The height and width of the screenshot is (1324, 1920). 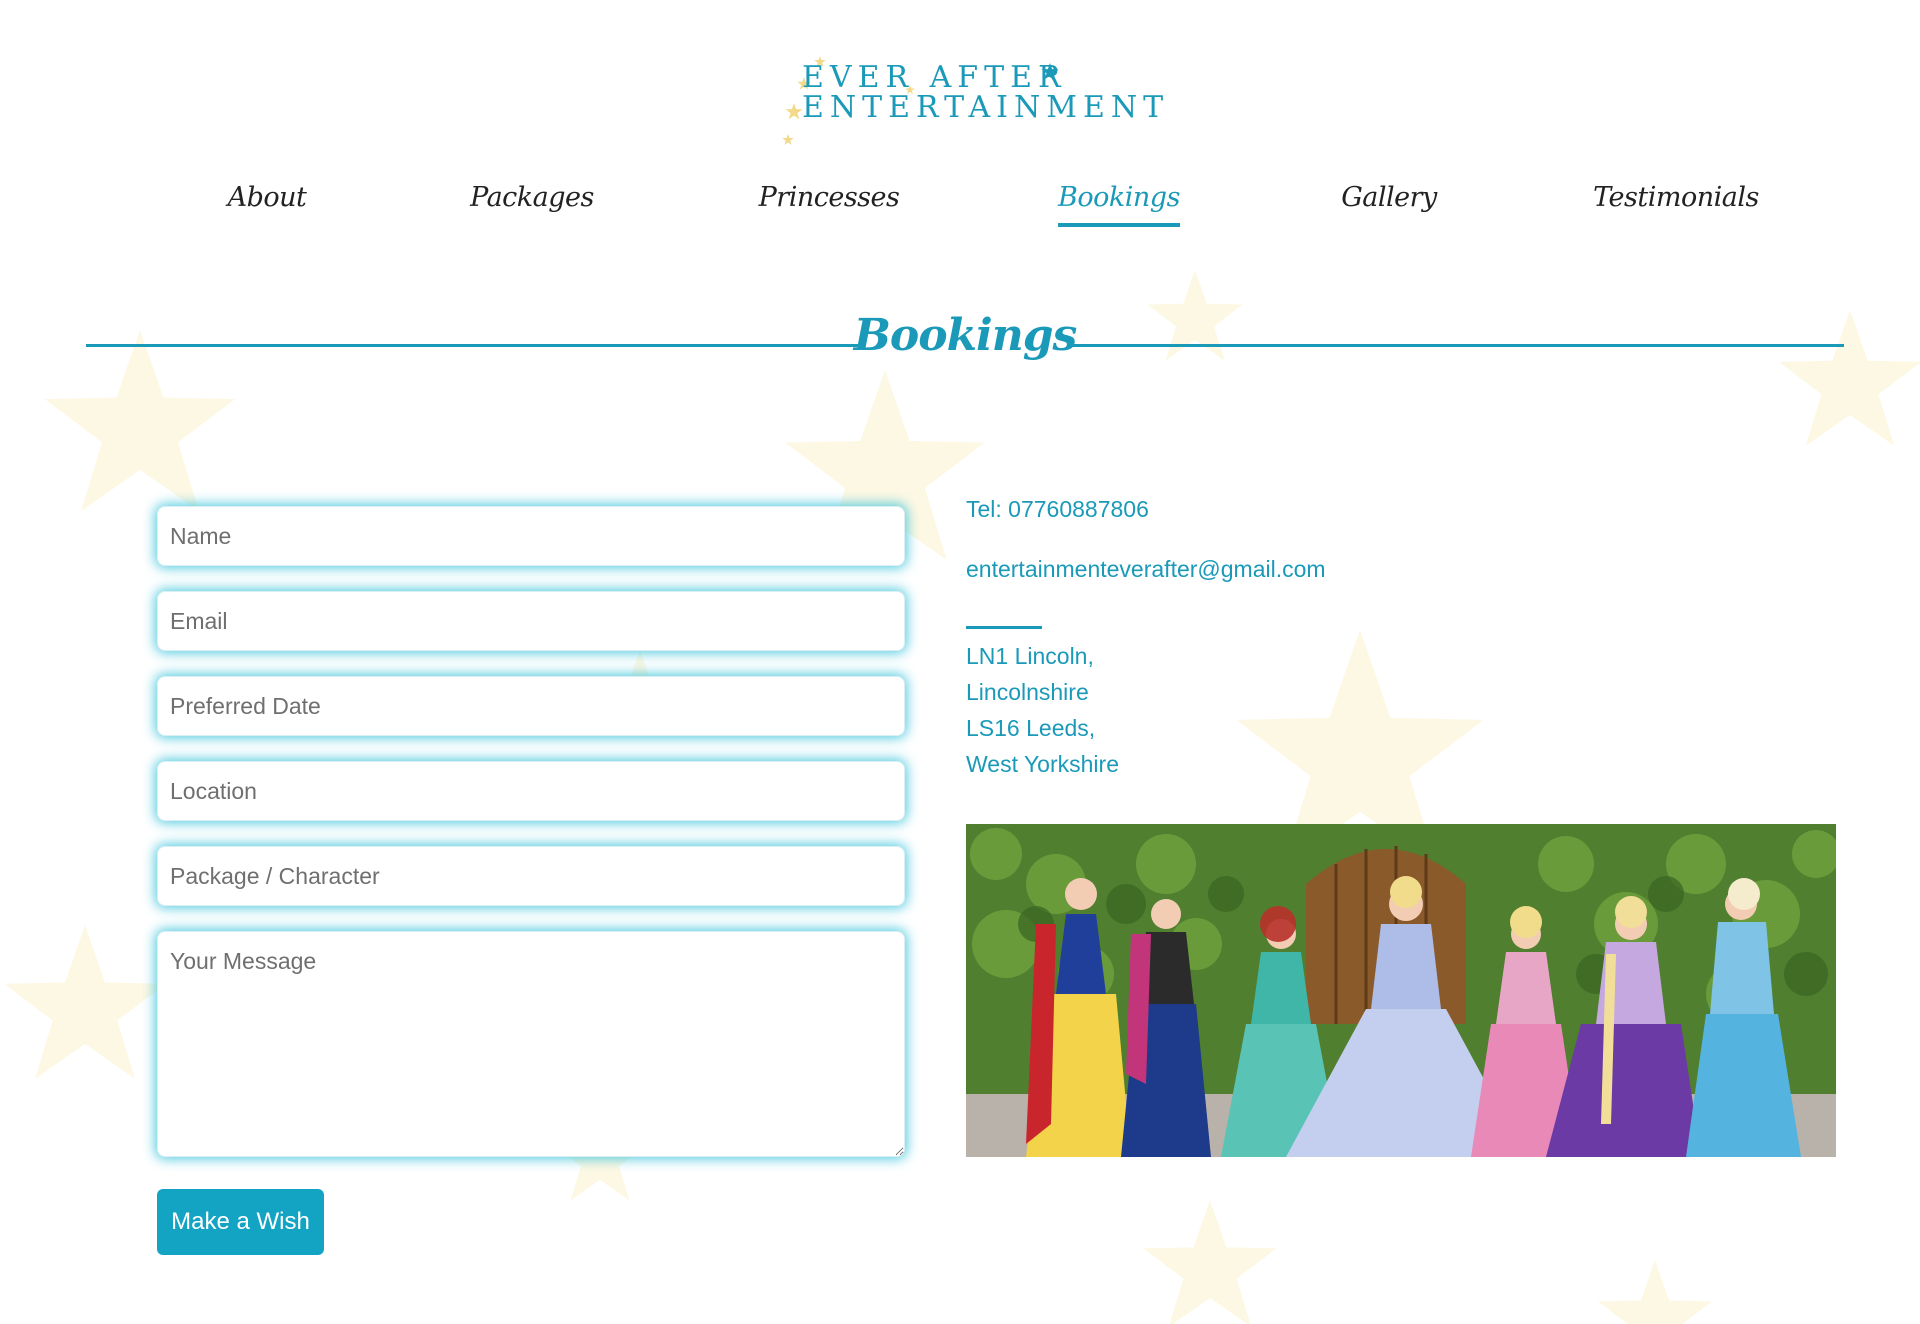 What do you see at coordinates (532, 197) in the screenshot?
I see `nav-item-packages: Packages` at bounding box center [532, 197].